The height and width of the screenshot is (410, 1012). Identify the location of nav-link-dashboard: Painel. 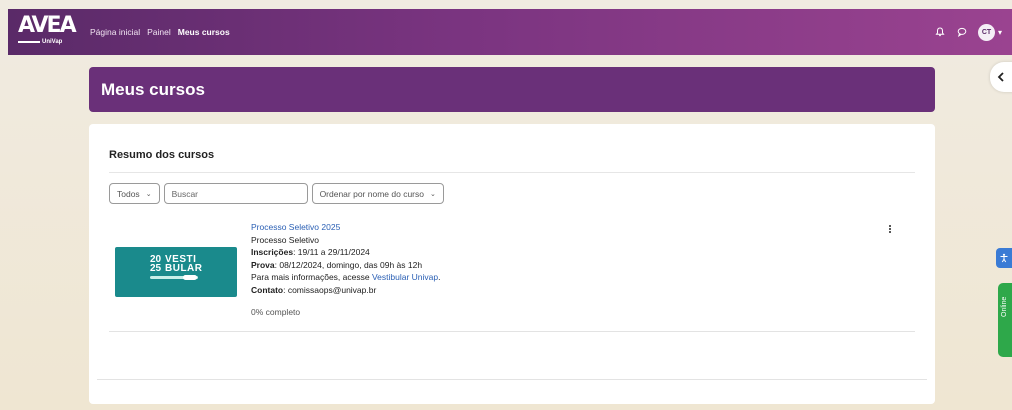
(159, 32).